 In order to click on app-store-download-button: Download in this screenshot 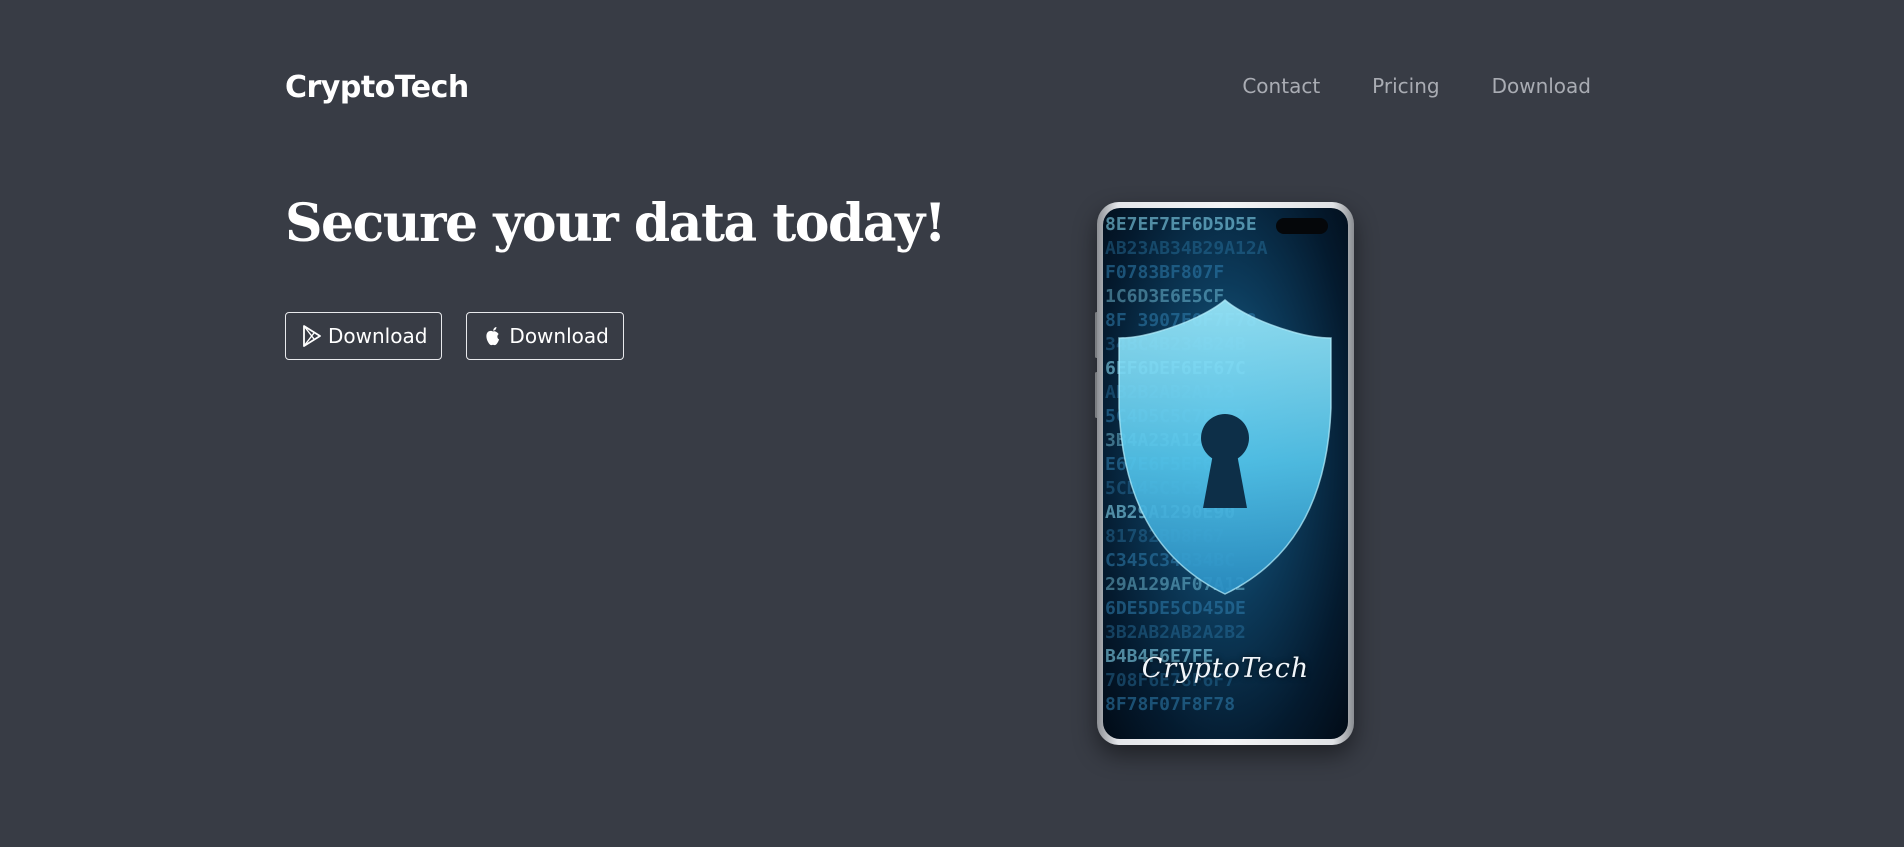, I will do `click(545, 336)`.